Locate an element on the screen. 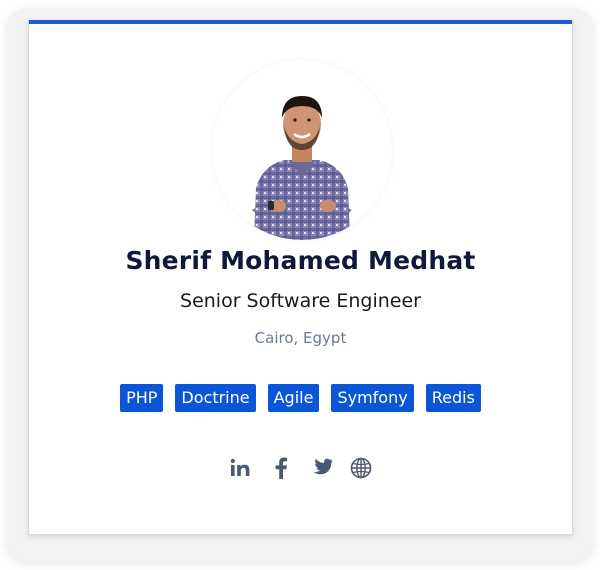  profile-location: Cairo, Egypt is located at coordinates (300, 338).